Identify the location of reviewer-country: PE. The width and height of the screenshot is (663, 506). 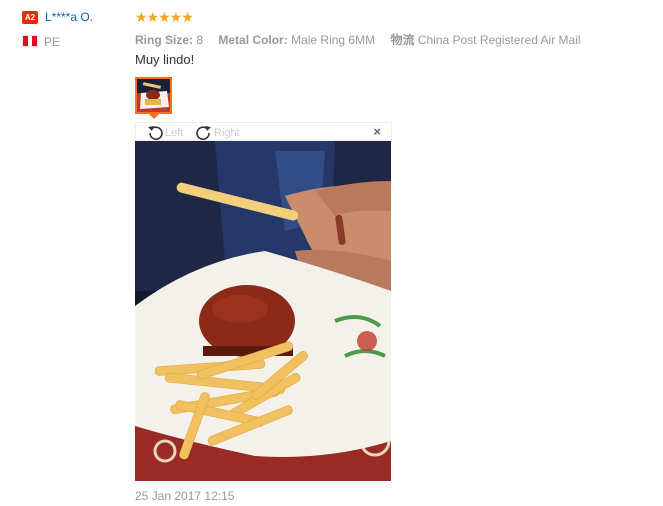
(52, 42).